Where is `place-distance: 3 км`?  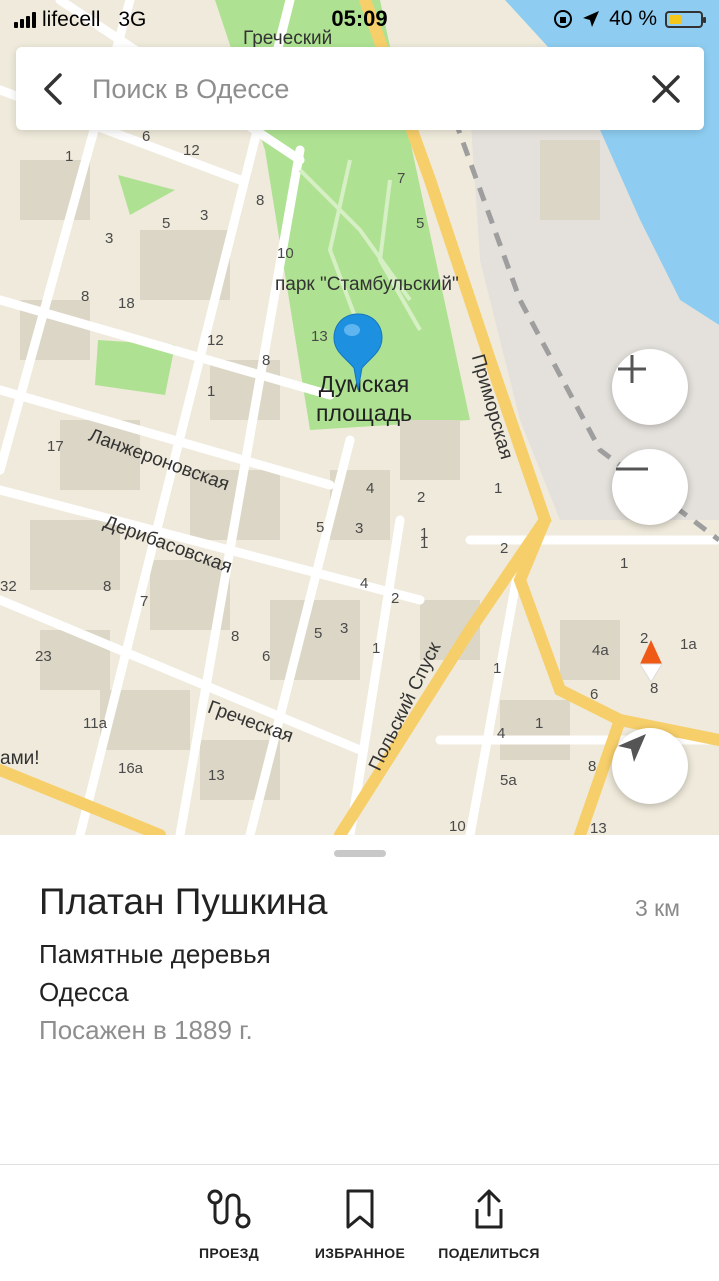 place-distance: 3 км is located at coordinates (657, 908).